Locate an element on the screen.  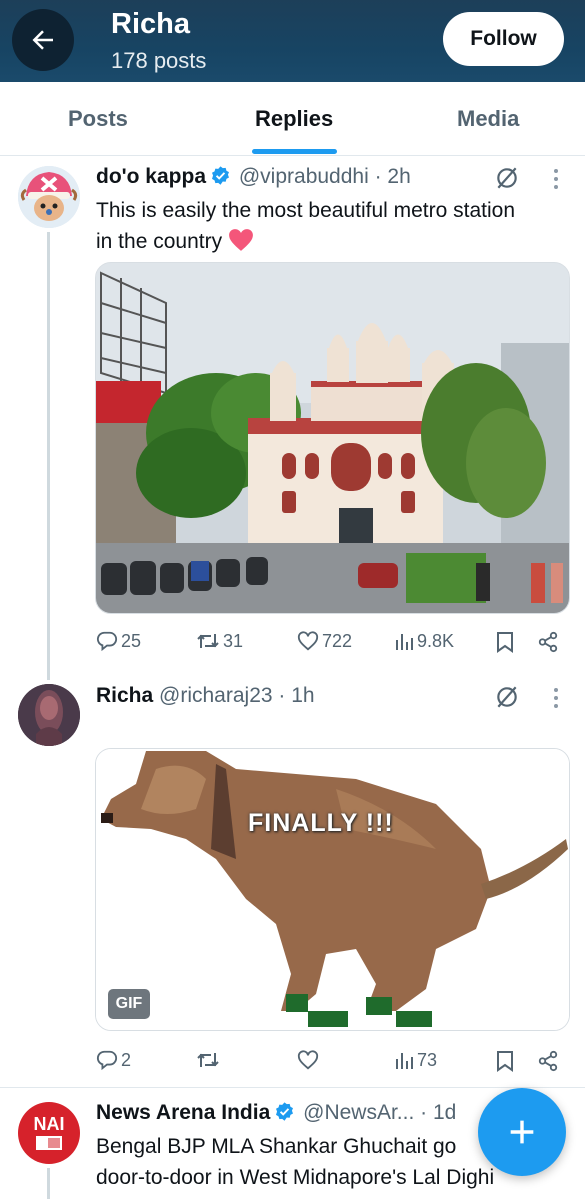
post-meta: News Arena India @NewsAr... · 1d is located at coordinates (276, 1113).